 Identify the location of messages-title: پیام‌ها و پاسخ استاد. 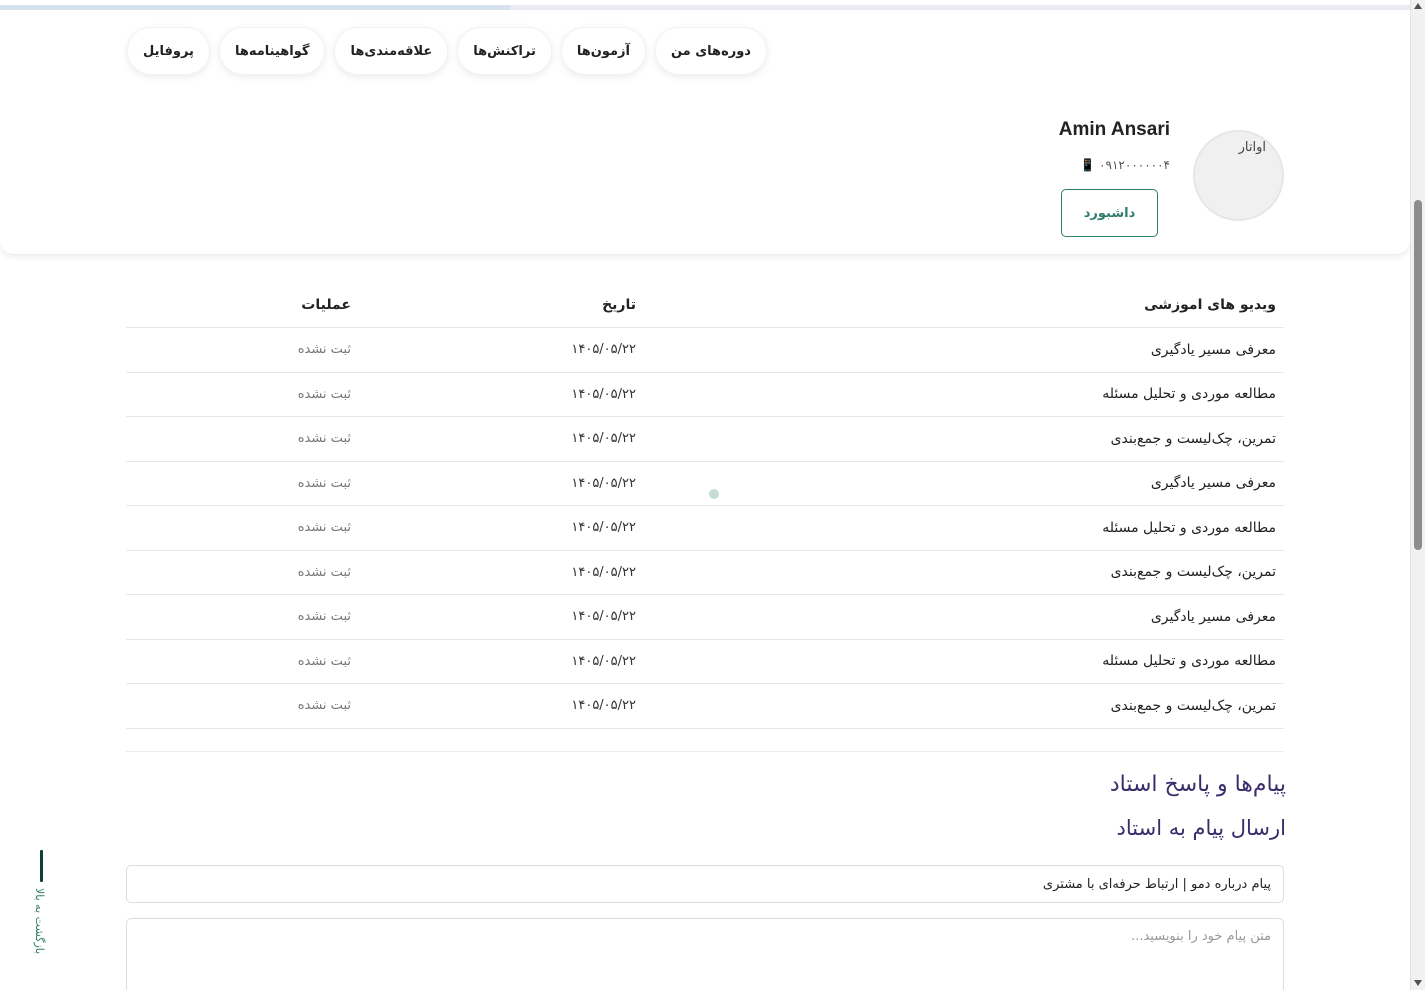
(1197, 784).